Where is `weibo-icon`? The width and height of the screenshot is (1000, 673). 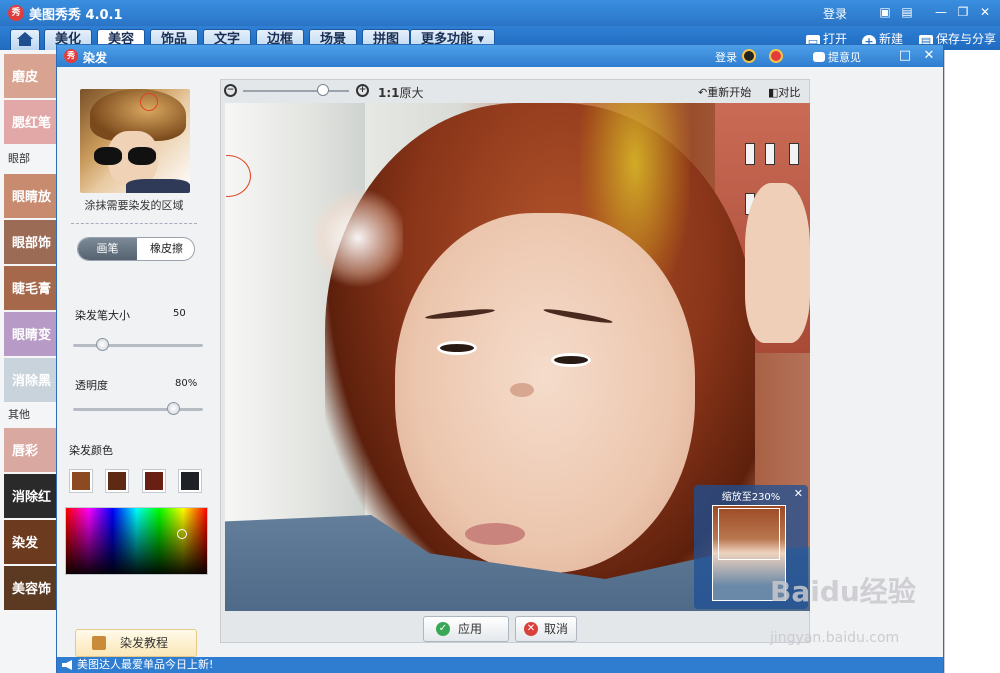 weibo-icon is located at coordinates (776, 56).